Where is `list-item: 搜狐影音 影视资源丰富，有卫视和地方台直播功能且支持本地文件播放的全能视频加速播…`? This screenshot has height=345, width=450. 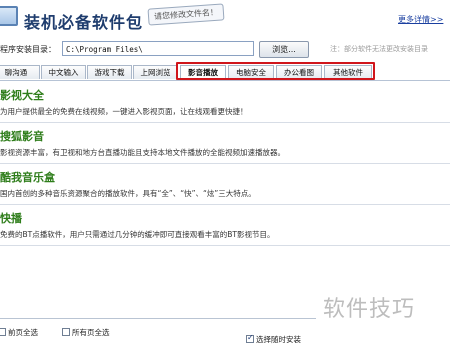 list-item: 搜狐影音 影视资源丰富，有卫视和地方台直播功能且支持本地文件播放的全能视频加速播… is located at coordinates (225, 143).